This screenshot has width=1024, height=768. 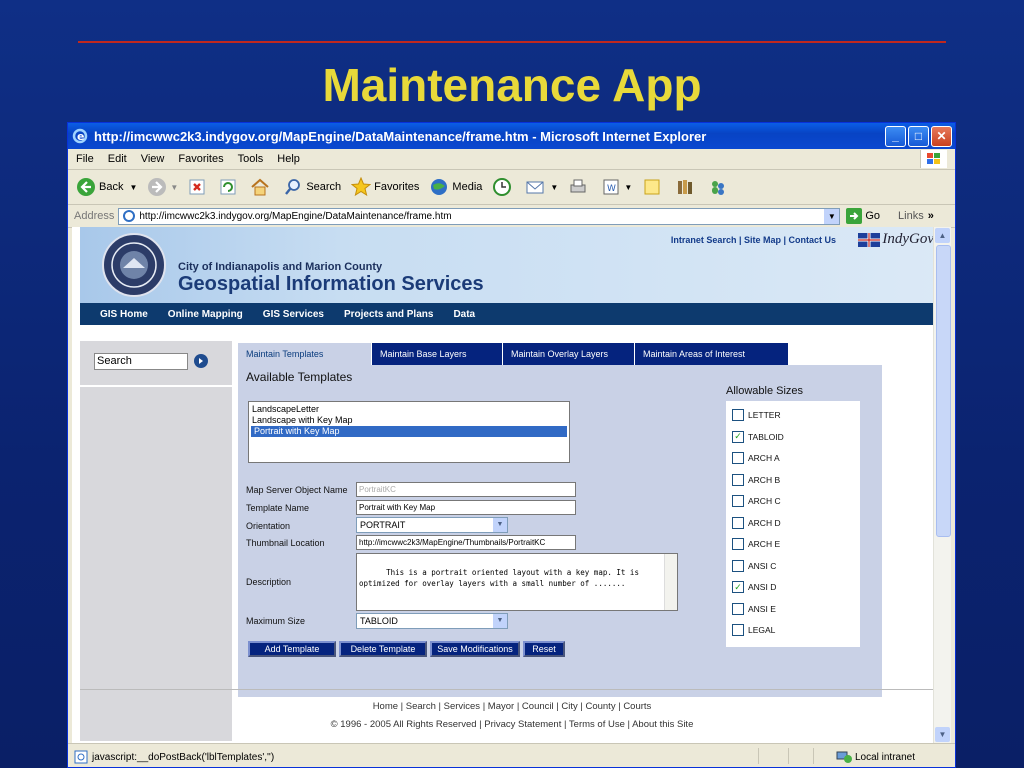 What do you see at coordinates (503, 187) in the screenshot?
I see `history-button` at bounding box center [503, 187].